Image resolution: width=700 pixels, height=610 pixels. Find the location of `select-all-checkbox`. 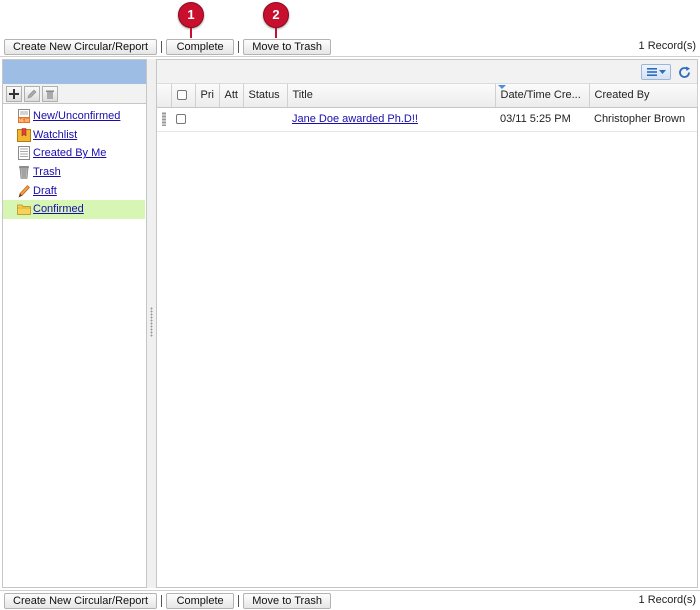

select-all-checkbox is located at coordinates (181, 95).